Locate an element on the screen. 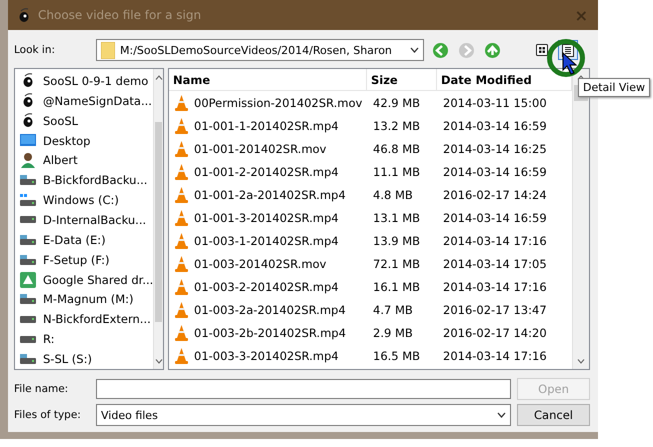 The height and width of the screenshot is (447, 653). file-date: 2016-02-17 13:47 is located at coordinates (495, 309).